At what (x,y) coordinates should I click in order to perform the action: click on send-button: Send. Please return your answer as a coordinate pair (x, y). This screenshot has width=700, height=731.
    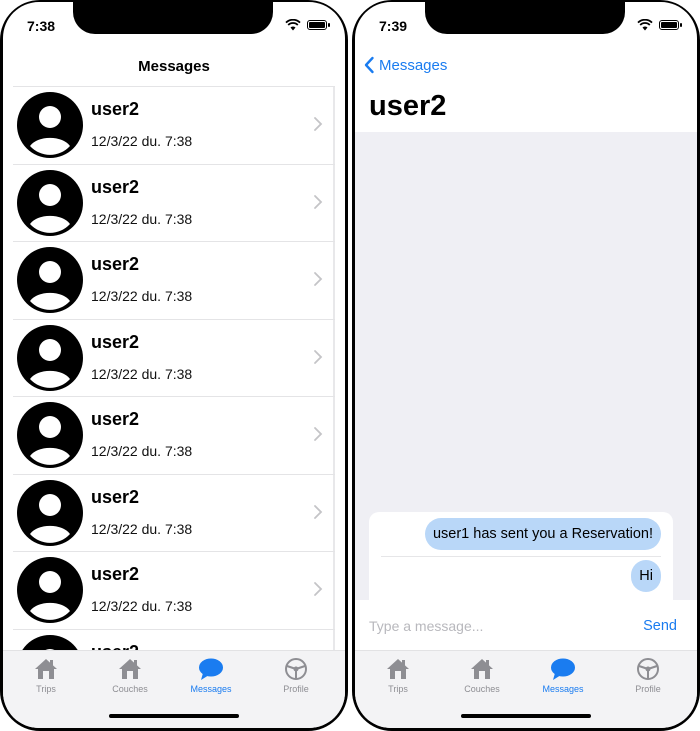
    Looking at the image, I should click on (660, 626).